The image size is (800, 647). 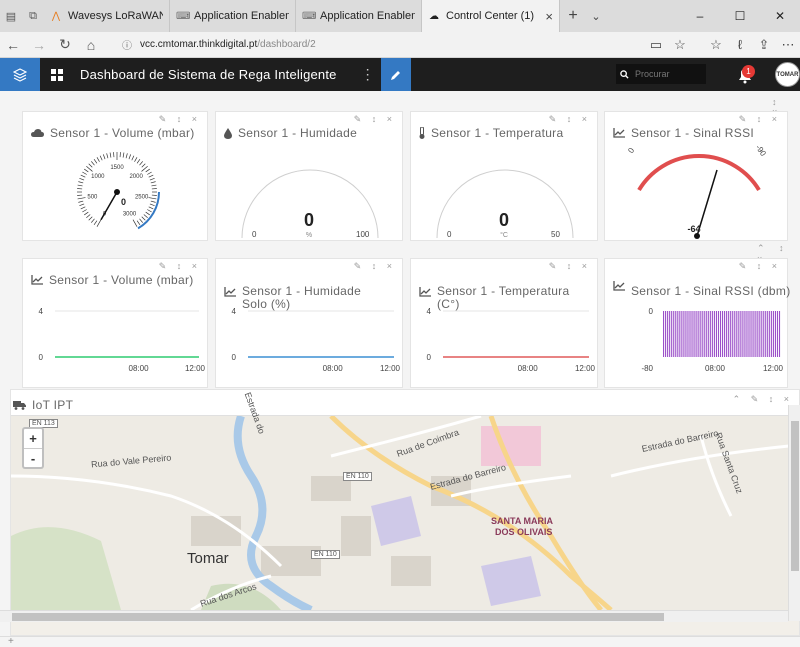 I want to click on status-bar: +, so click(x=400, y=641).